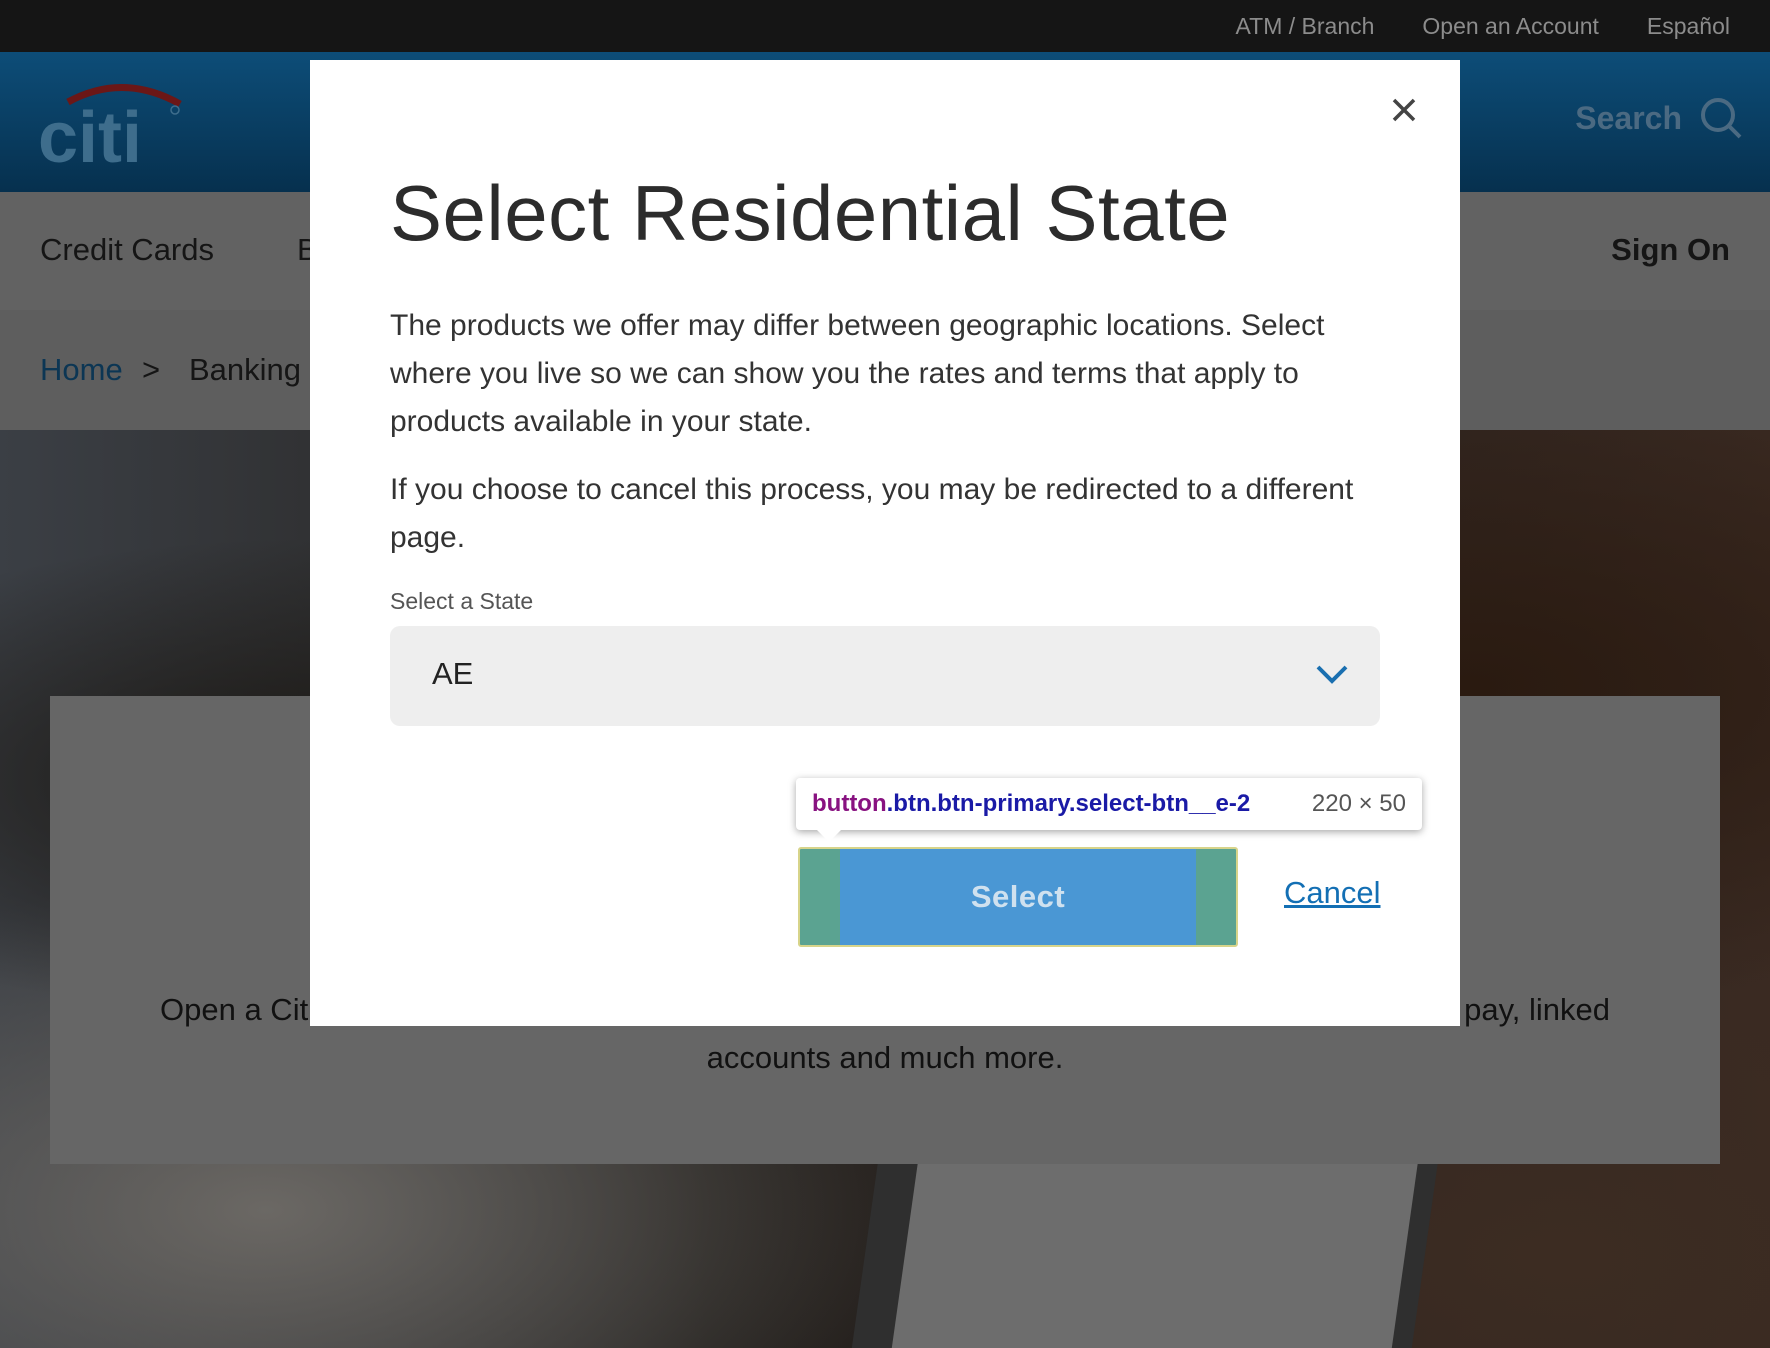 This screenshot has width=1770, height=1348. I want to click on promo-line2: accounts and much more., so click(885, 1057).